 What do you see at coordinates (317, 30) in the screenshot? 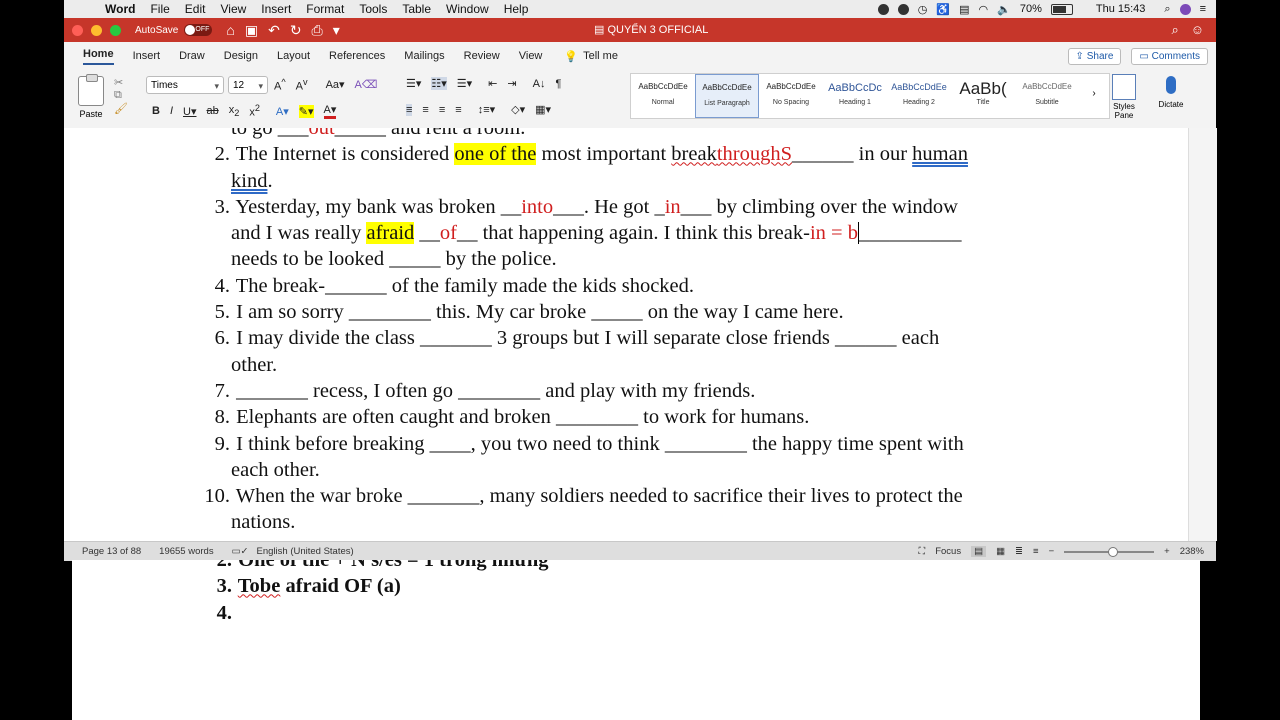
I see `print-icon: ⎙` at bounding box center [317, 30].